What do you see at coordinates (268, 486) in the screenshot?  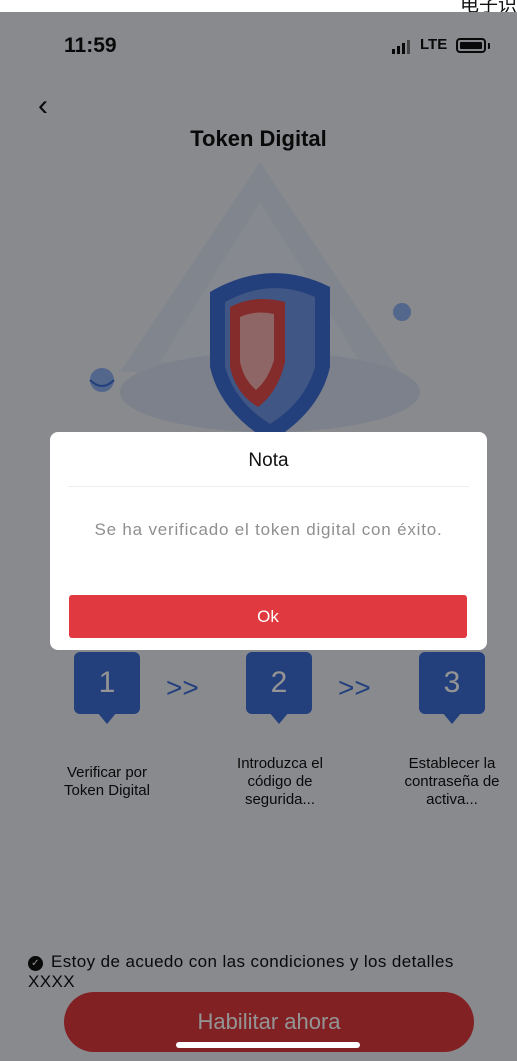 I see `dialog-divider` at bounding box center [268, 486].